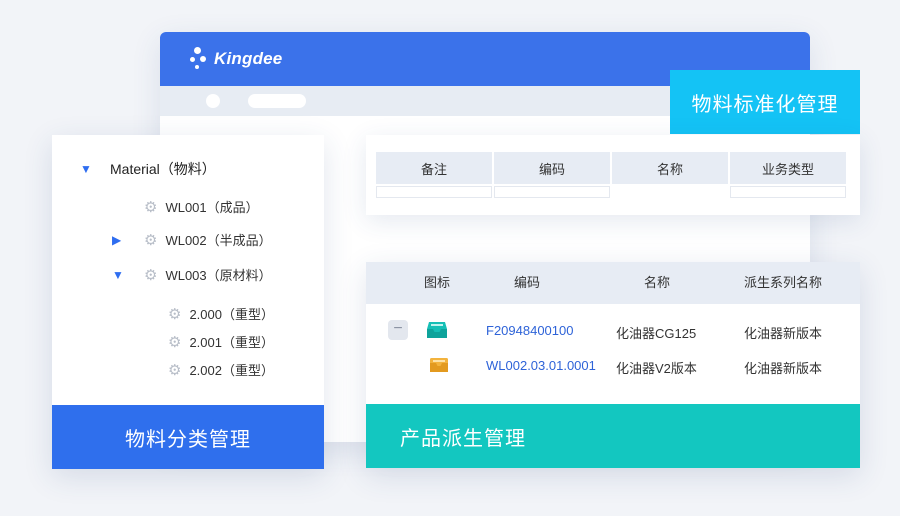 The width and height of the screenshot is (900, 516). What do you see at coordinates (231, 342) in the screenshot?
I see `tree-item-label: 2.001（重型）` at bounding box center [231, 342].